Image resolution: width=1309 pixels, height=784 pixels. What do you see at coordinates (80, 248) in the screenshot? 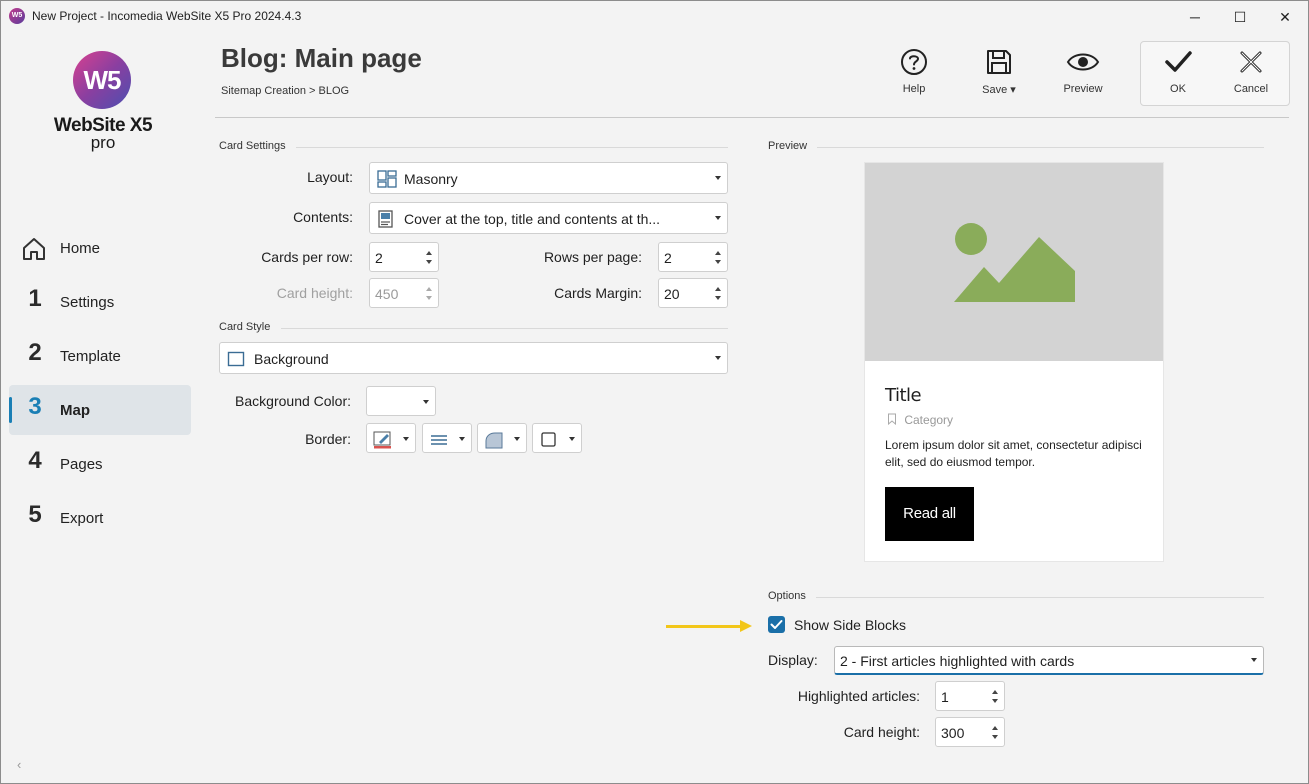
I see `sidebar-item-label: Home` at bounding box center [80, 248].